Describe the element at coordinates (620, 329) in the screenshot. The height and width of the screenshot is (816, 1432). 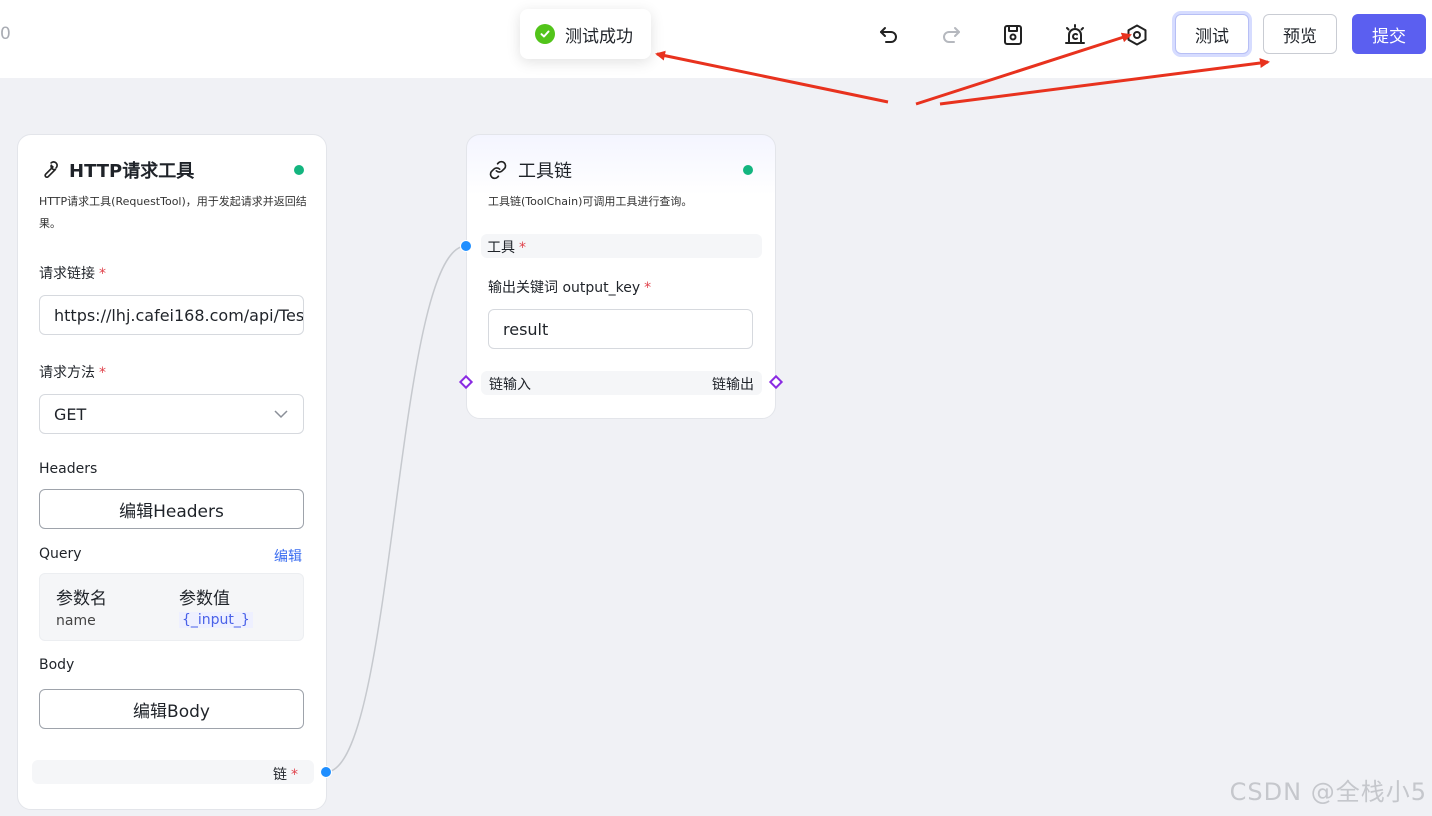
I see `output-key-input: result` at that location.